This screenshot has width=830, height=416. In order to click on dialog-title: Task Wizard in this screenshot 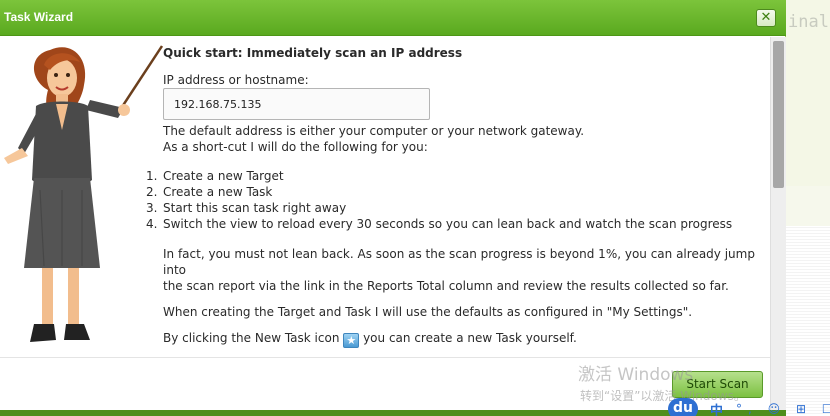, I will do `click(39, 17)`.